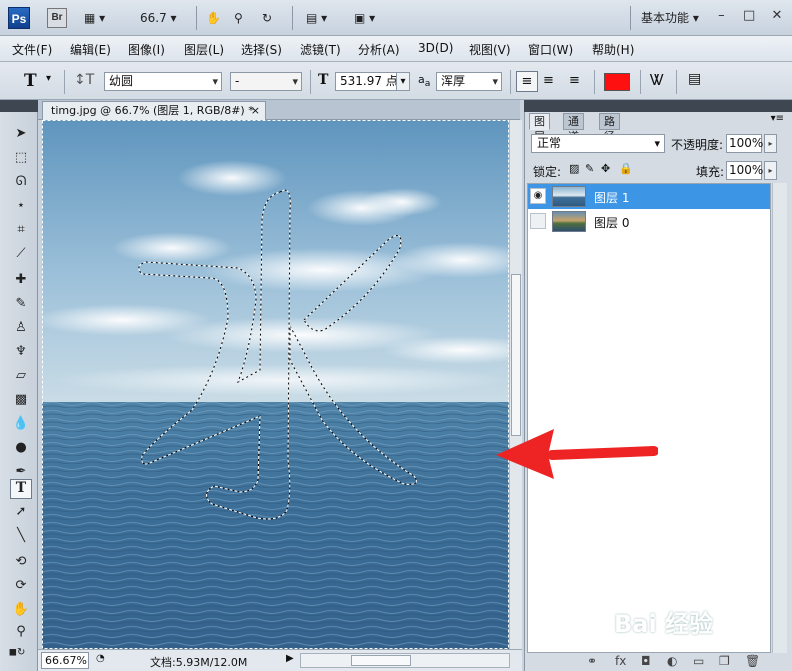  What do you see at coordinates (646, 661) in the screenshot?
I see `layer-mask-icon: ◘` at bounding box center [646, 661].